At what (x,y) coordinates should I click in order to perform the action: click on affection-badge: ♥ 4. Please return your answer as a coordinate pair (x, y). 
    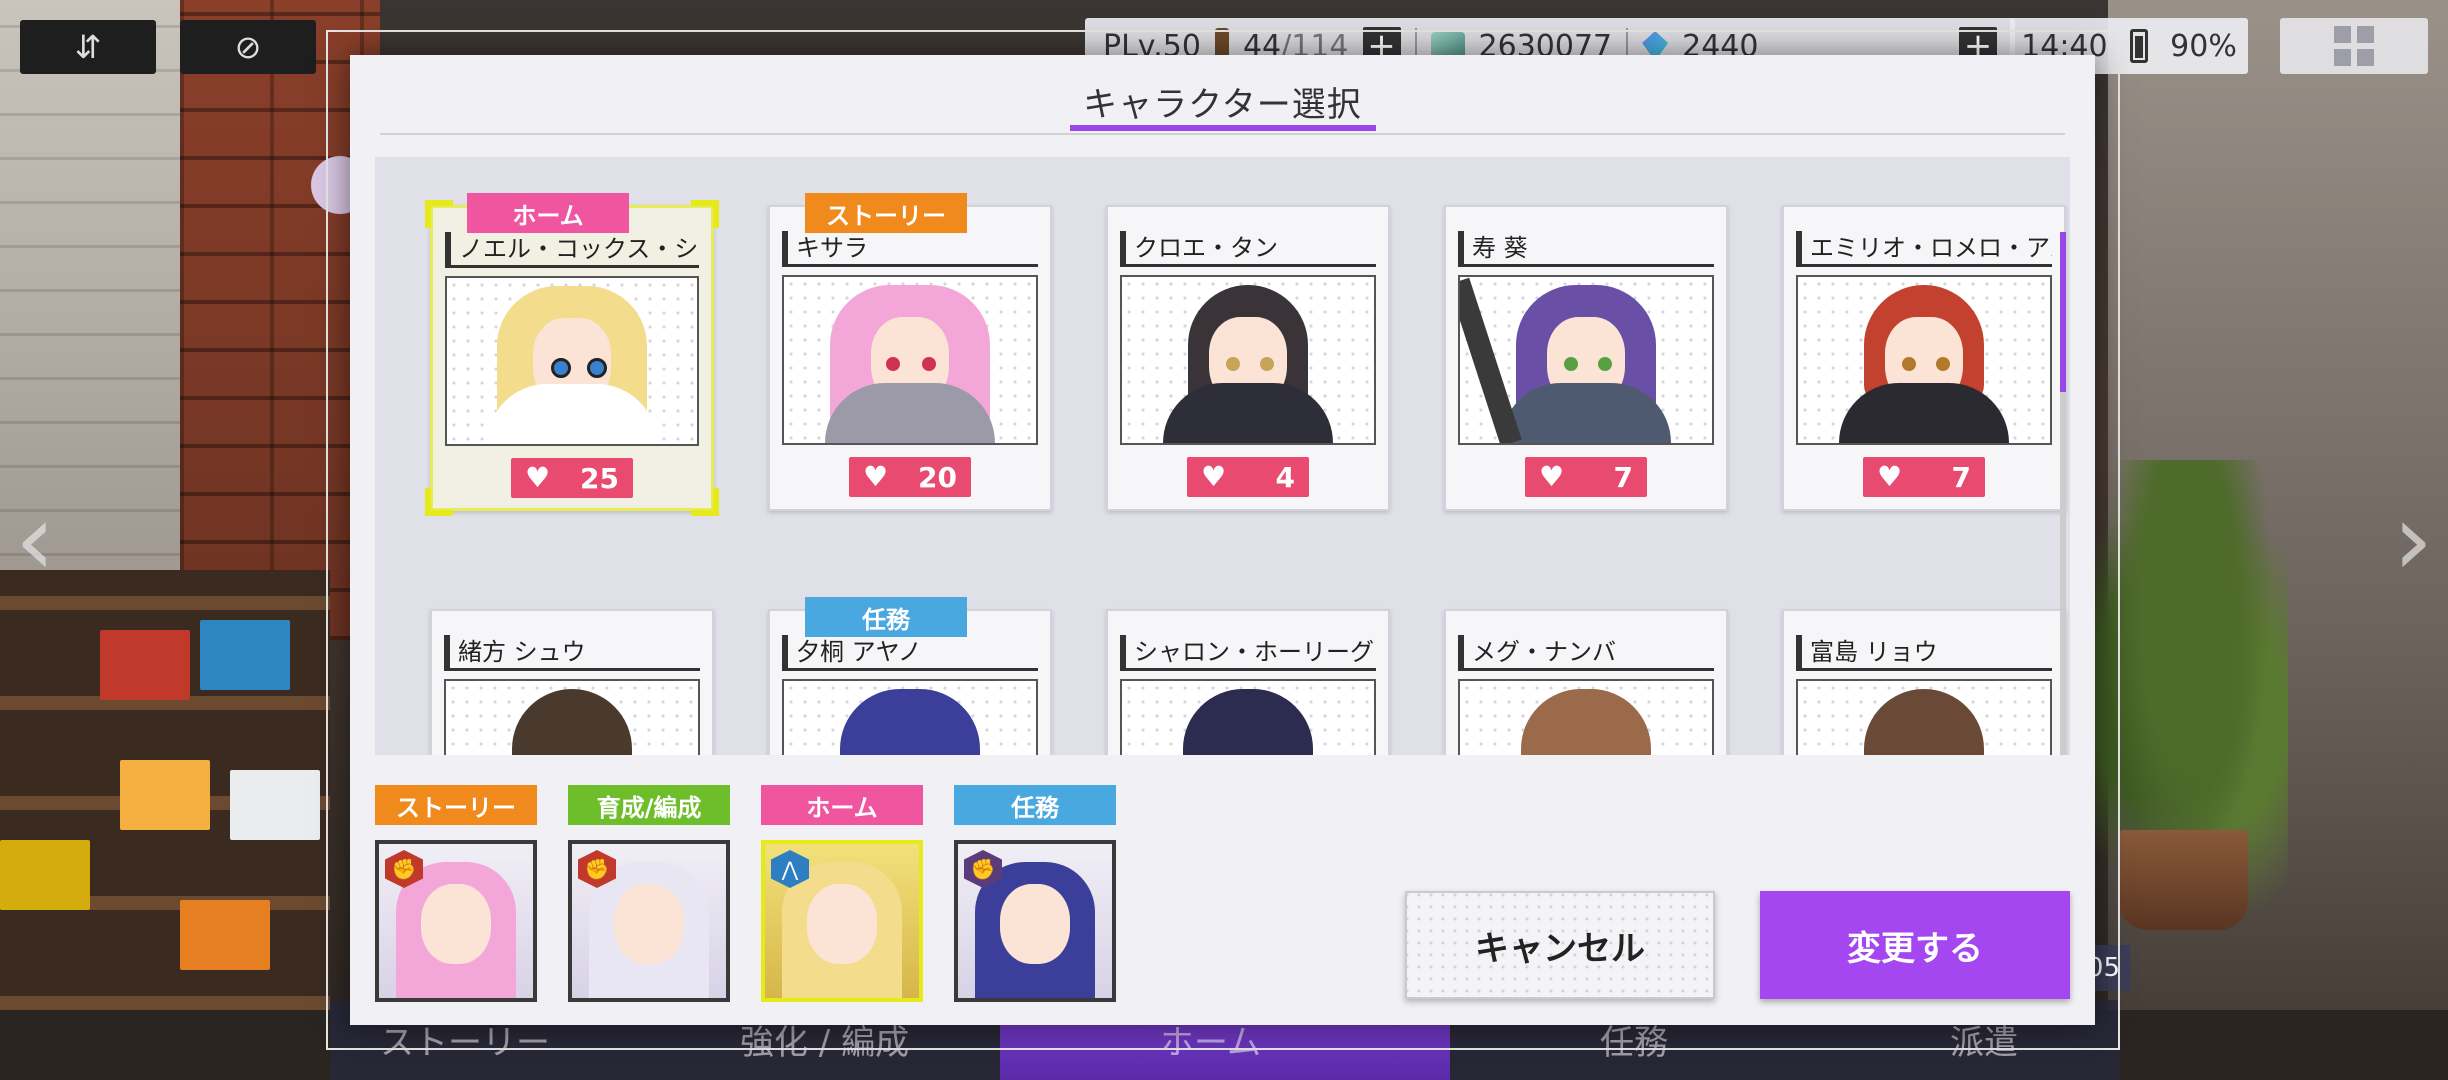
    Looking at the image, I should click on (1248, 477).